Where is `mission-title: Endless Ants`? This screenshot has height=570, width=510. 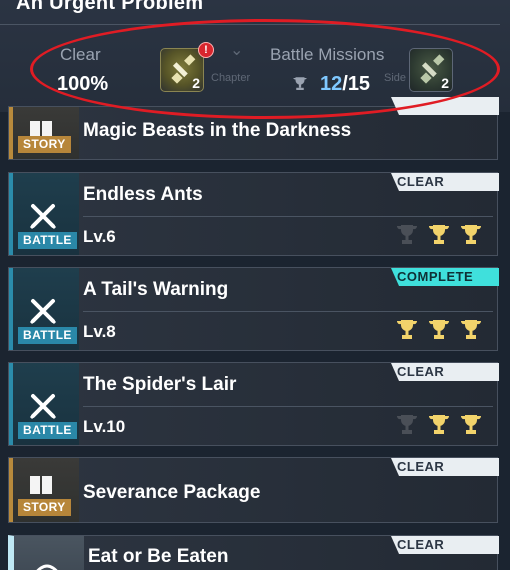
mission-title: Endless Ants is located at coordinates (143, 194).